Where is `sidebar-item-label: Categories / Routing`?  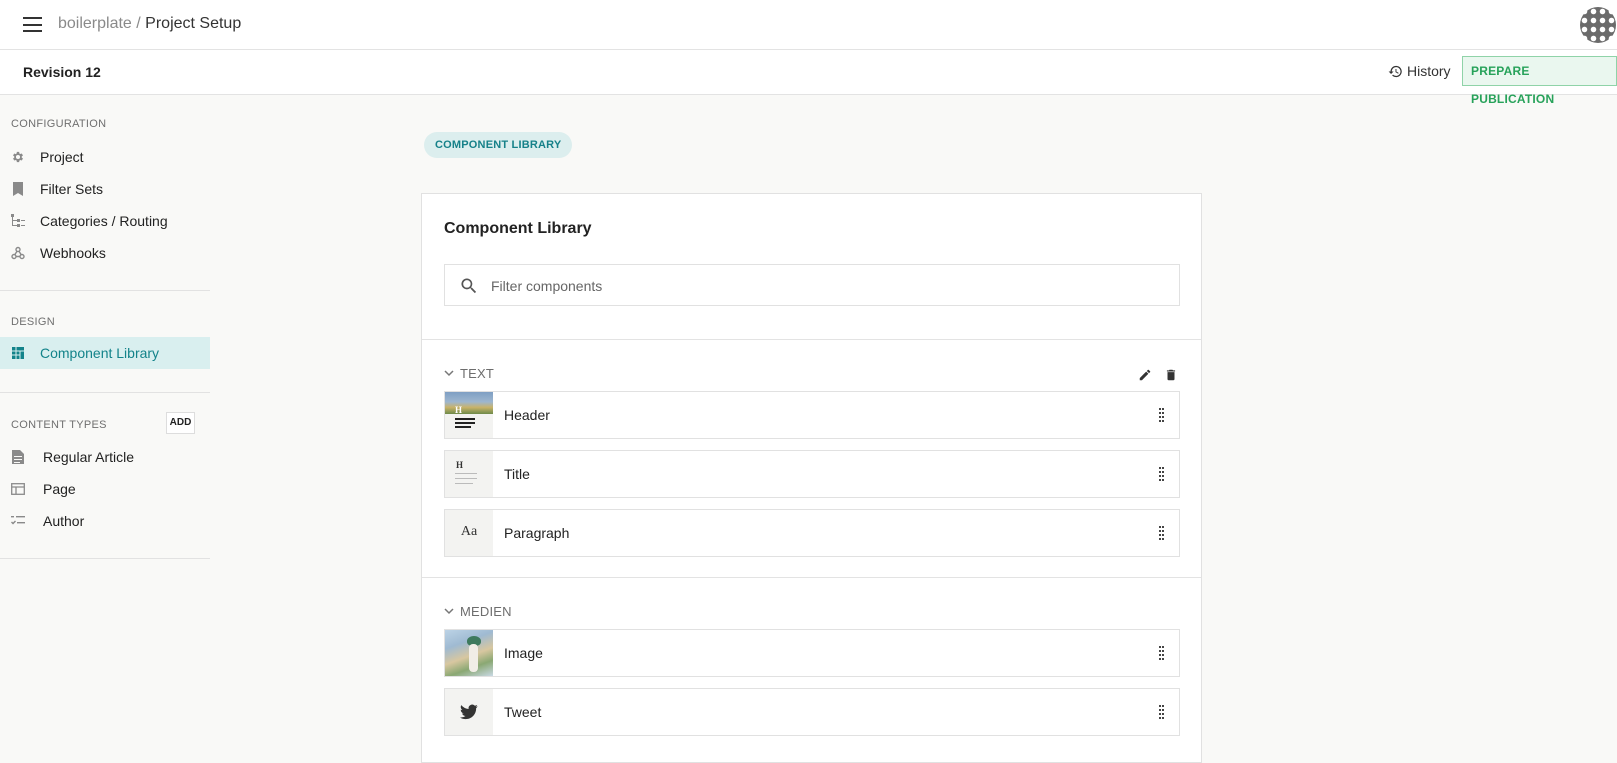 sidebar-item-label: Categories / Routing is located at coordinates (104, 221).